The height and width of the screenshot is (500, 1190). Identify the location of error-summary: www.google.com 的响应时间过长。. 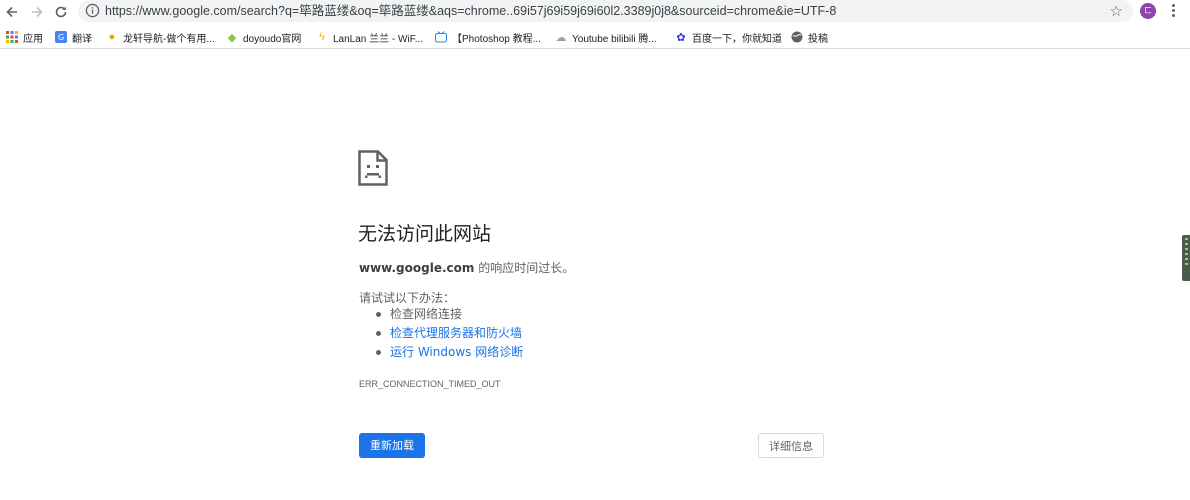
(466, 267).